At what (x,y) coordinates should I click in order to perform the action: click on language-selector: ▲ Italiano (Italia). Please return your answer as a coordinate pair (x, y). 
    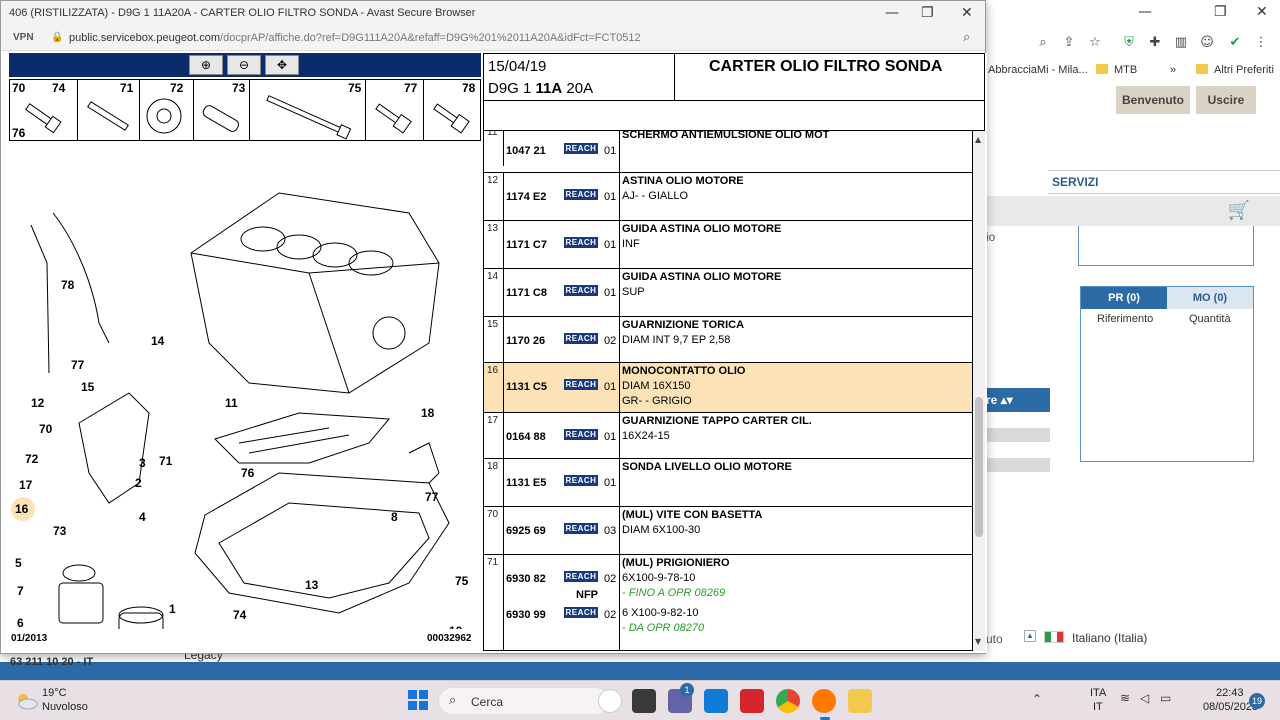
    Looking at the image, I should click on (1085, 637).